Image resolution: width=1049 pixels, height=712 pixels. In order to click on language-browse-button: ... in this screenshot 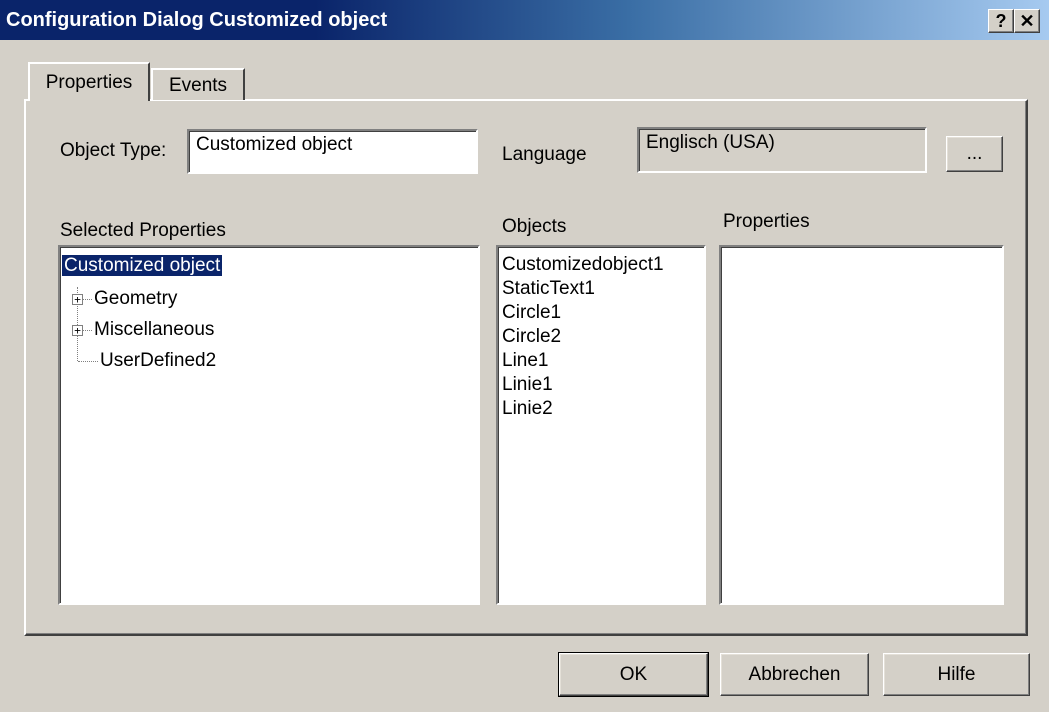, I will do `click(974, 154)`.